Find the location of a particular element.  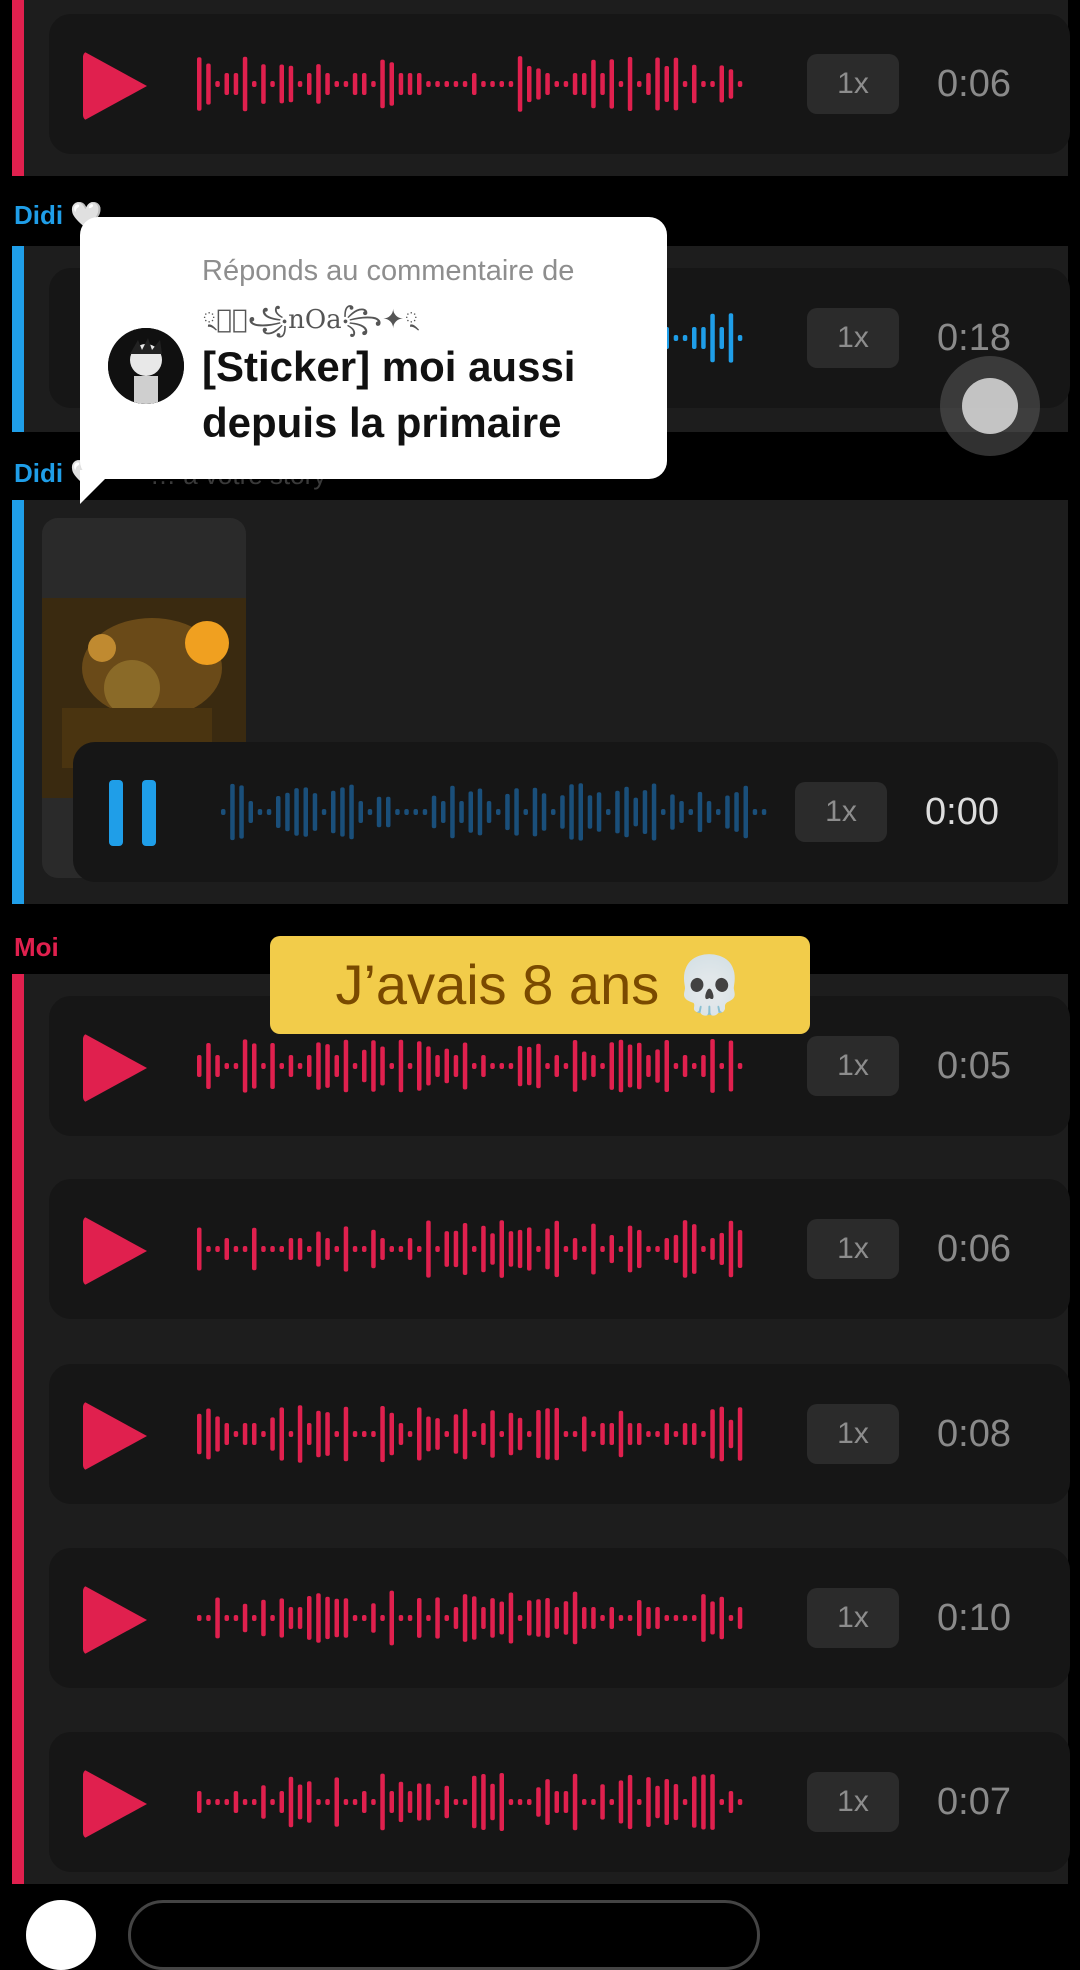

voice-message-m1: 1x 0:06 is located at coordinates (559, 84).